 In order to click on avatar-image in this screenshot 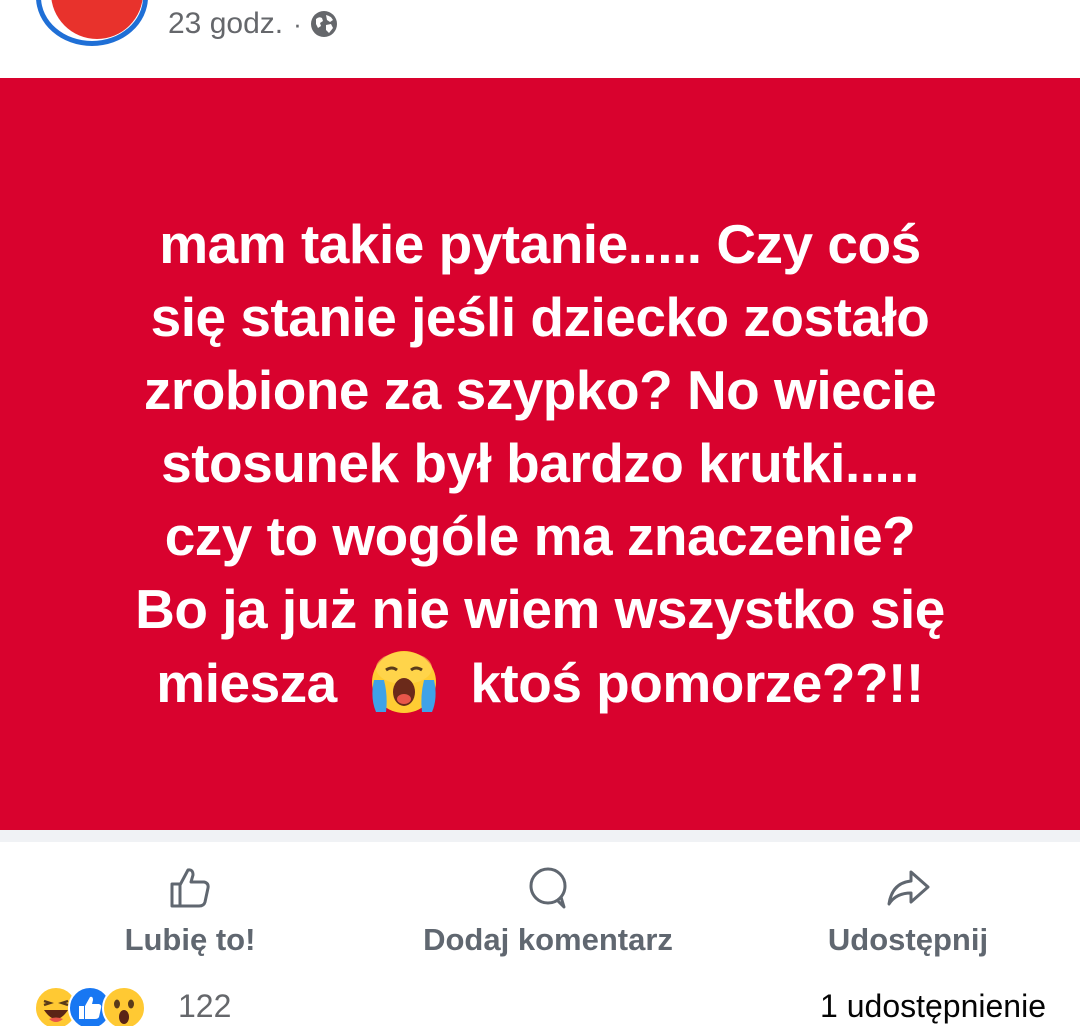, I will do `click(97, 19)`.